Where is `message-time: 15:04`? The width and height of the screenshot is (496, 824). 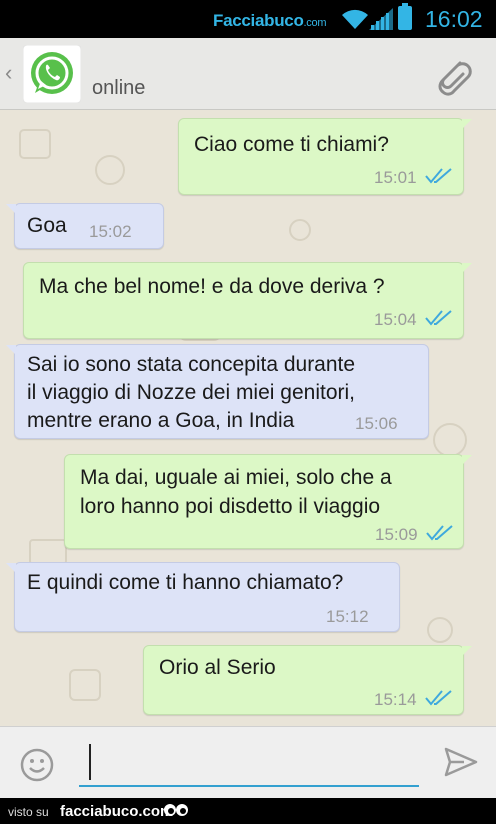
message-time: 15:04 is located at coordinates (395, 319).